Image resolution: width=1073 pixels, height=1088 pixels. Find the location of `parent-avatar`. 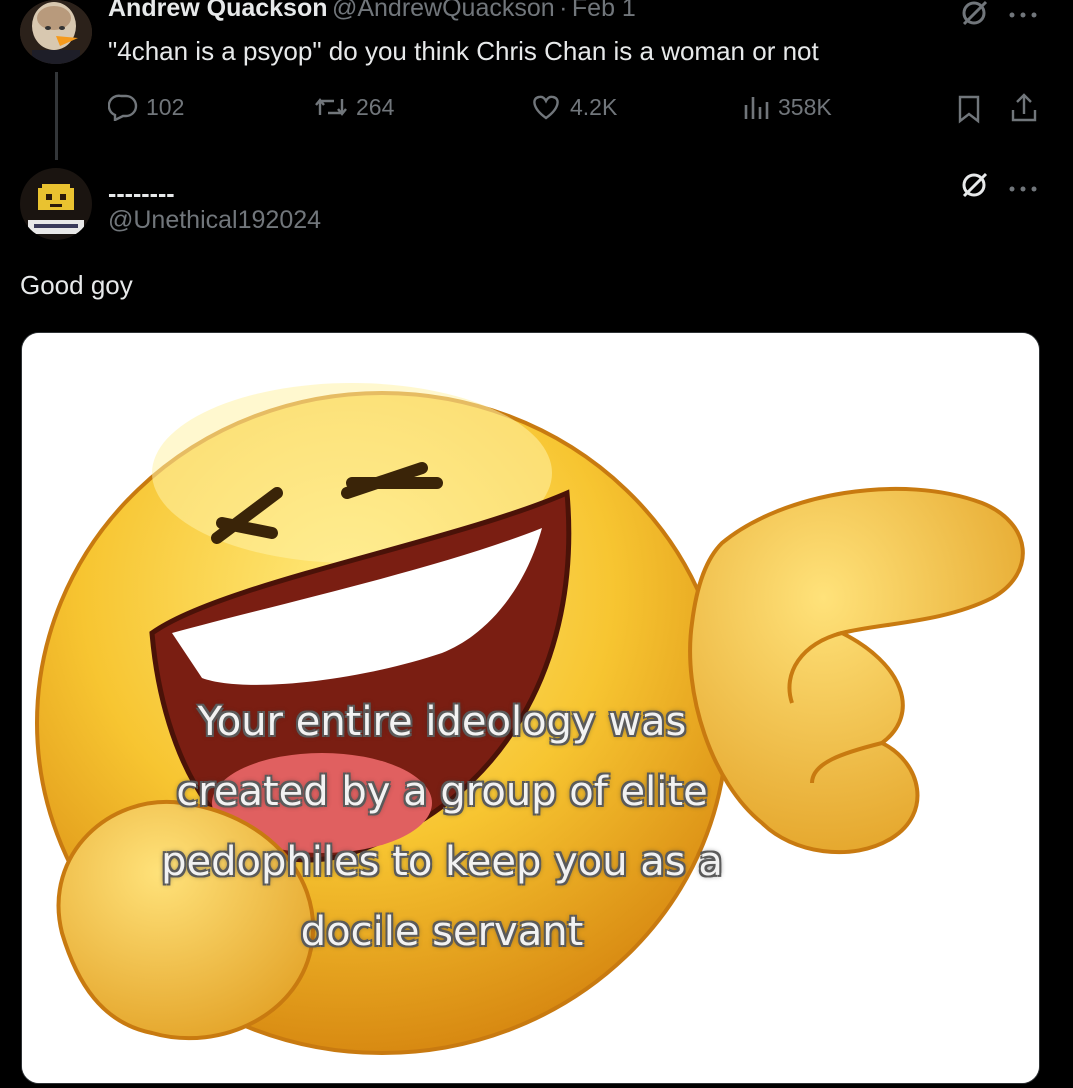

parent-avatar is located at coordinates (56, 32).